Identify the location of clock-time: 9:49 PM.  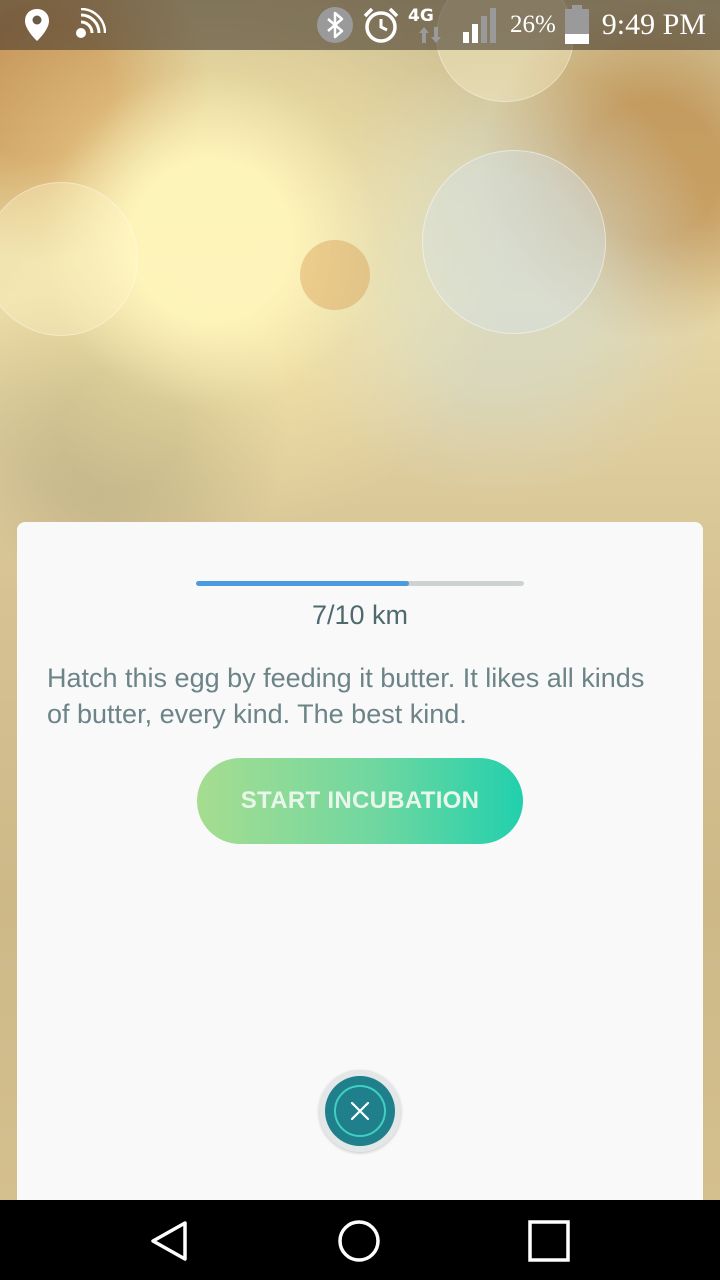
(653, 24).